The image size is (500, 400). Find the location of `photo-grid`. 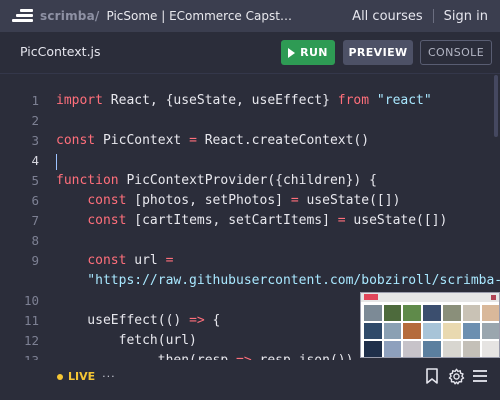

photo-grid is located at coordinates (431, 331).